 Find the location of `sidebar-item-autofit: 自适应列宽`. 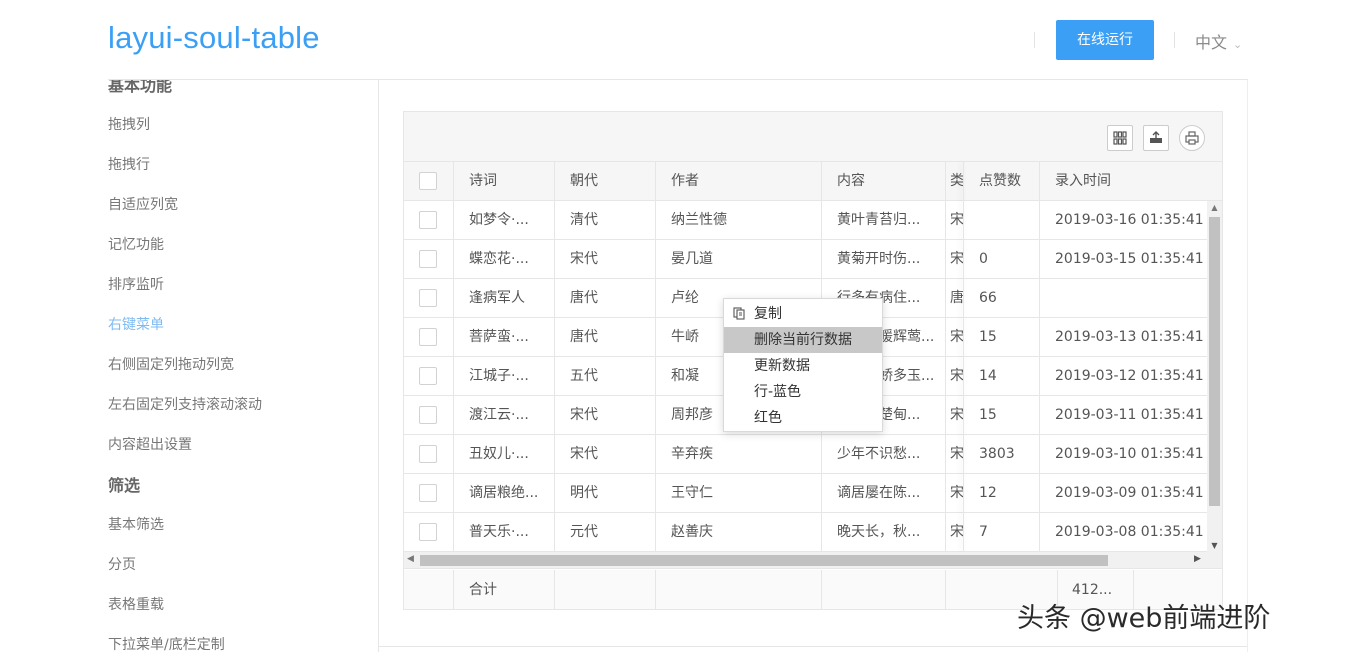

sidebar-item-autofit: 自适应列宽 is located at coordinates (143, 204).